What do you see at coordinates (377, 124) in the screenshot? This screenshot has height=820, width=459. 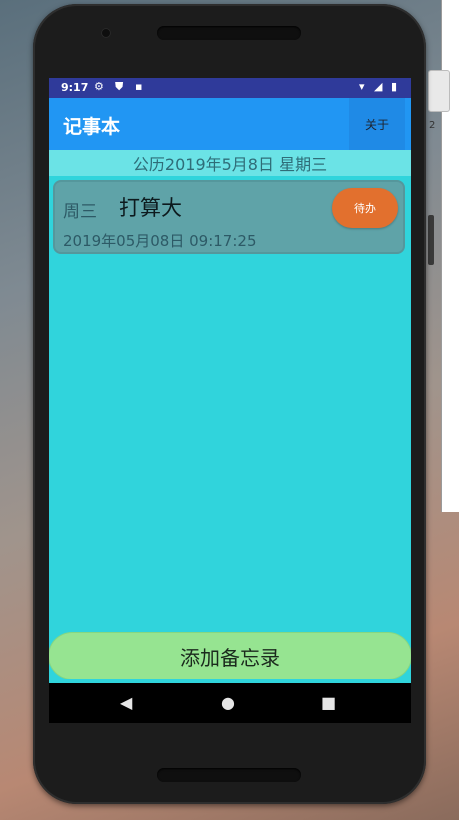 I see `about-button: 关于` at bounding box center [377, 124].